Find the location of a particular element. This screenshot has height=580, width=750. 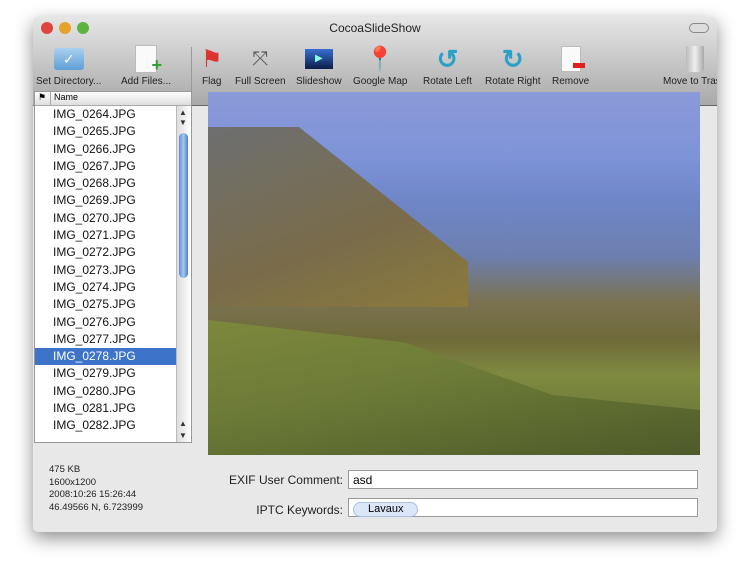

list-scrollbar: ▲ ▼ ▲ ▼ is located at coordinates (183, 274).